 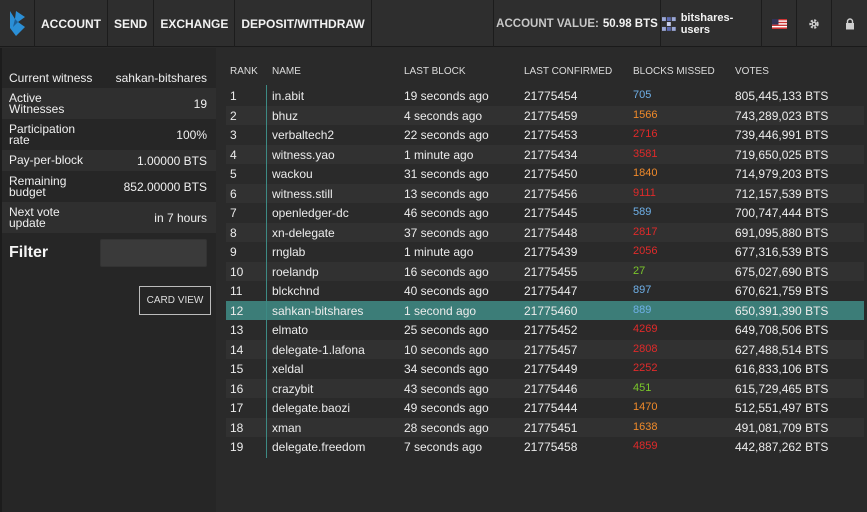 What do you see at coordinates (237, 388) in the screenshot?
I see `rank-cell: 16` at bounding box center [237, 388].